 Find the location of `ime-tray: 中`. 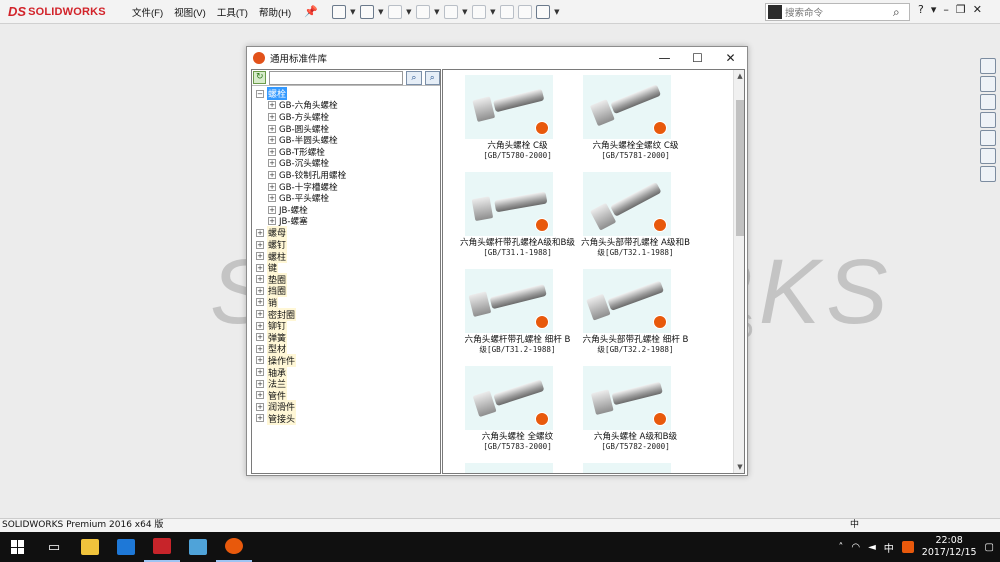

ime-tray: 中 is located at coordinates (889, 547).